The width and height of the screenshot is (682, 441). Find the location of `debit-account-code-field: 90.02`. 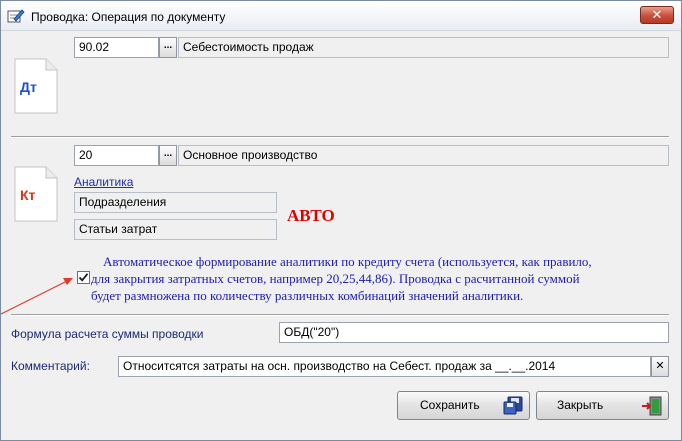

debit-account-code-field: 90.02 is located at coordinates (116, 47).